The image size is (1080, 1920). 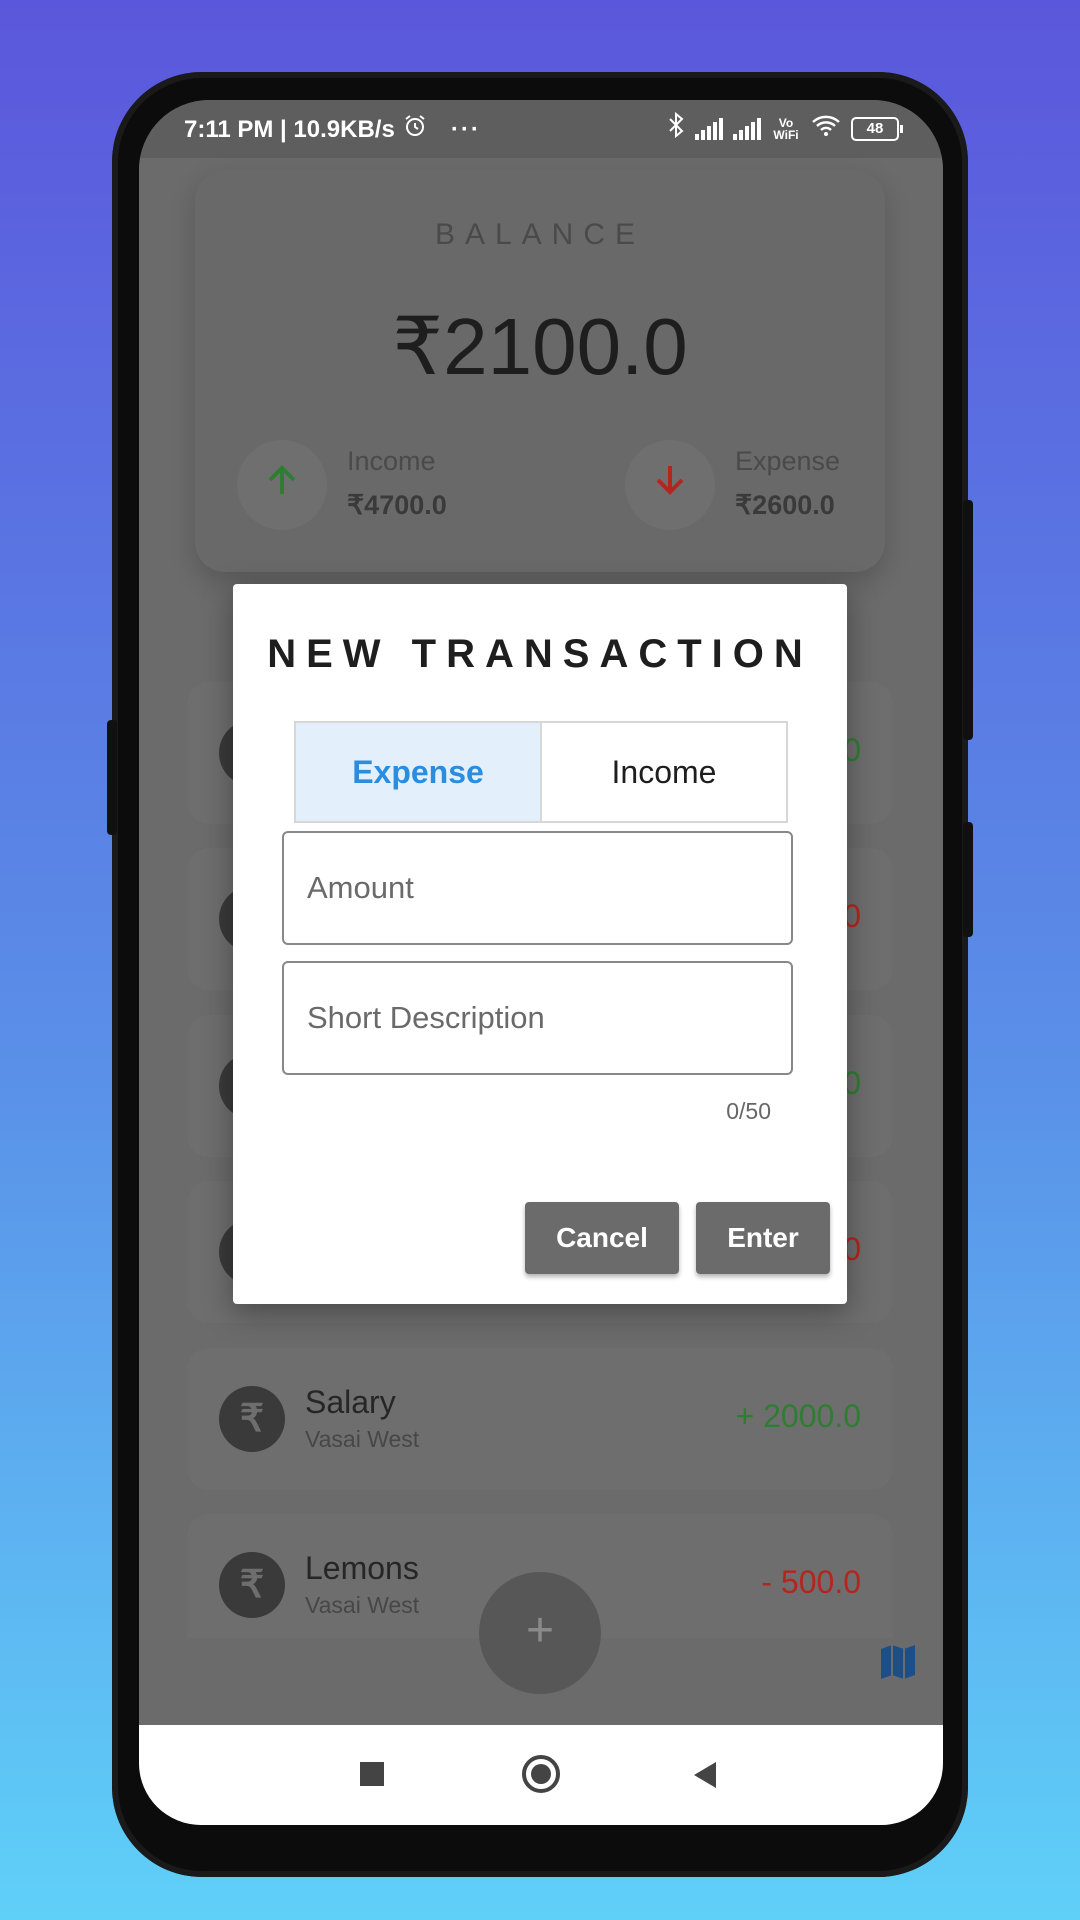 What do you see at coordinates (397, 505) in the screenshot?
I see `income-value: ₹4700.0` at bounding box center [397, 505].